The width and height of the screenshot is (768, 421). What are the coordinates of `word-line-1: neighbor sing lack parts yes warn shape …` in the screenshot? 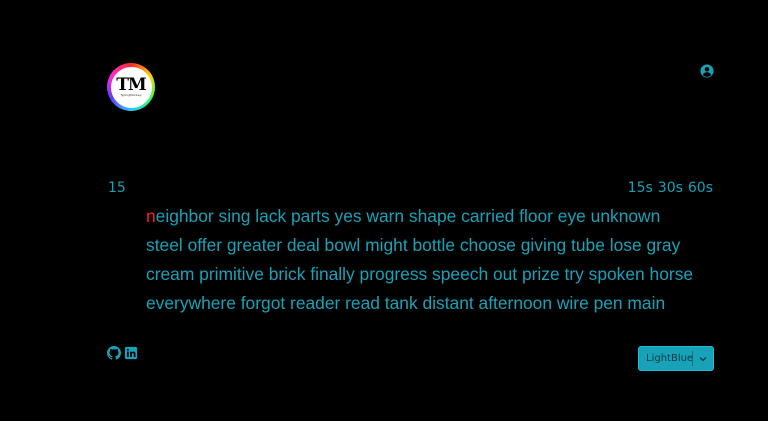 It's located at (416, 216).